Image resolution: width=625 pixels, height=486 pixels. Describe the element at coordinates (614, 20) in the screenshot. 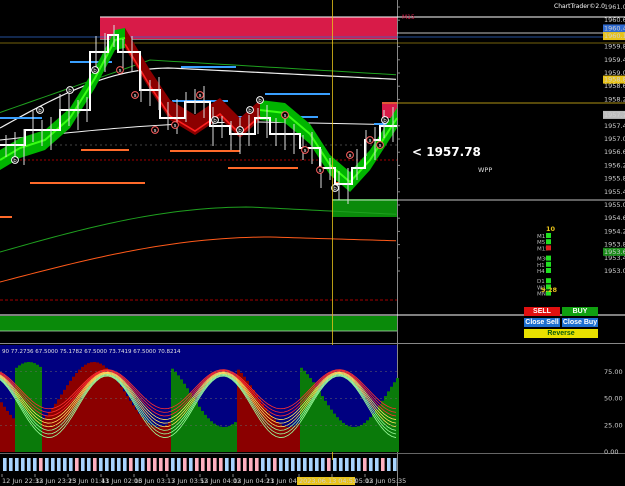

I see `price-tick-label: 1960.65` at that location.